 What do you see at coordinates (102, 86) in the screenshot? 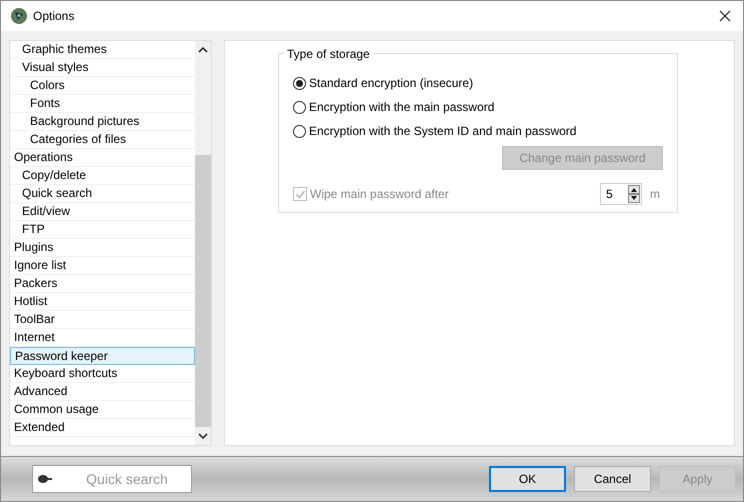
I see `tree-item: Colors` at bounding box center [102, 86].